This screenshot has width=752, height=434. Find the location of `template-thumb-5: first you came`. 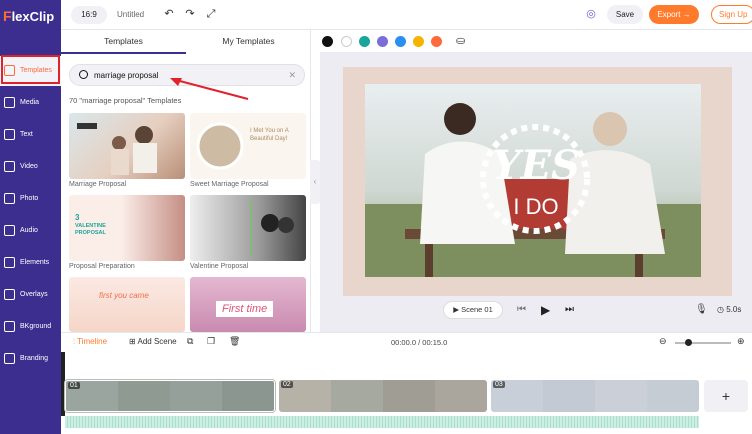

template-thumb-5: first you came is located at coordinates (127, 304).